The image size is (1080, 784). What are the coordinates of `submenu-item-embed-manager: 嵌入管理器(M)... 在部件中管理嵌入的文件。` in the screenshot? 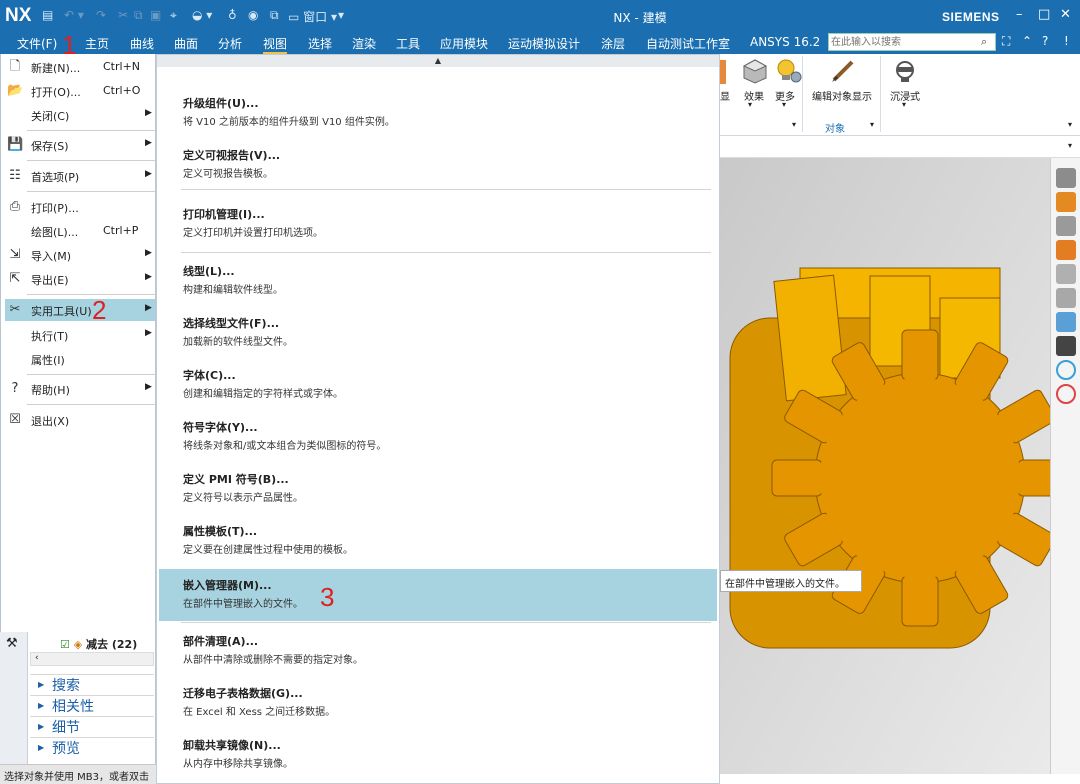 It's located at (438, 595).